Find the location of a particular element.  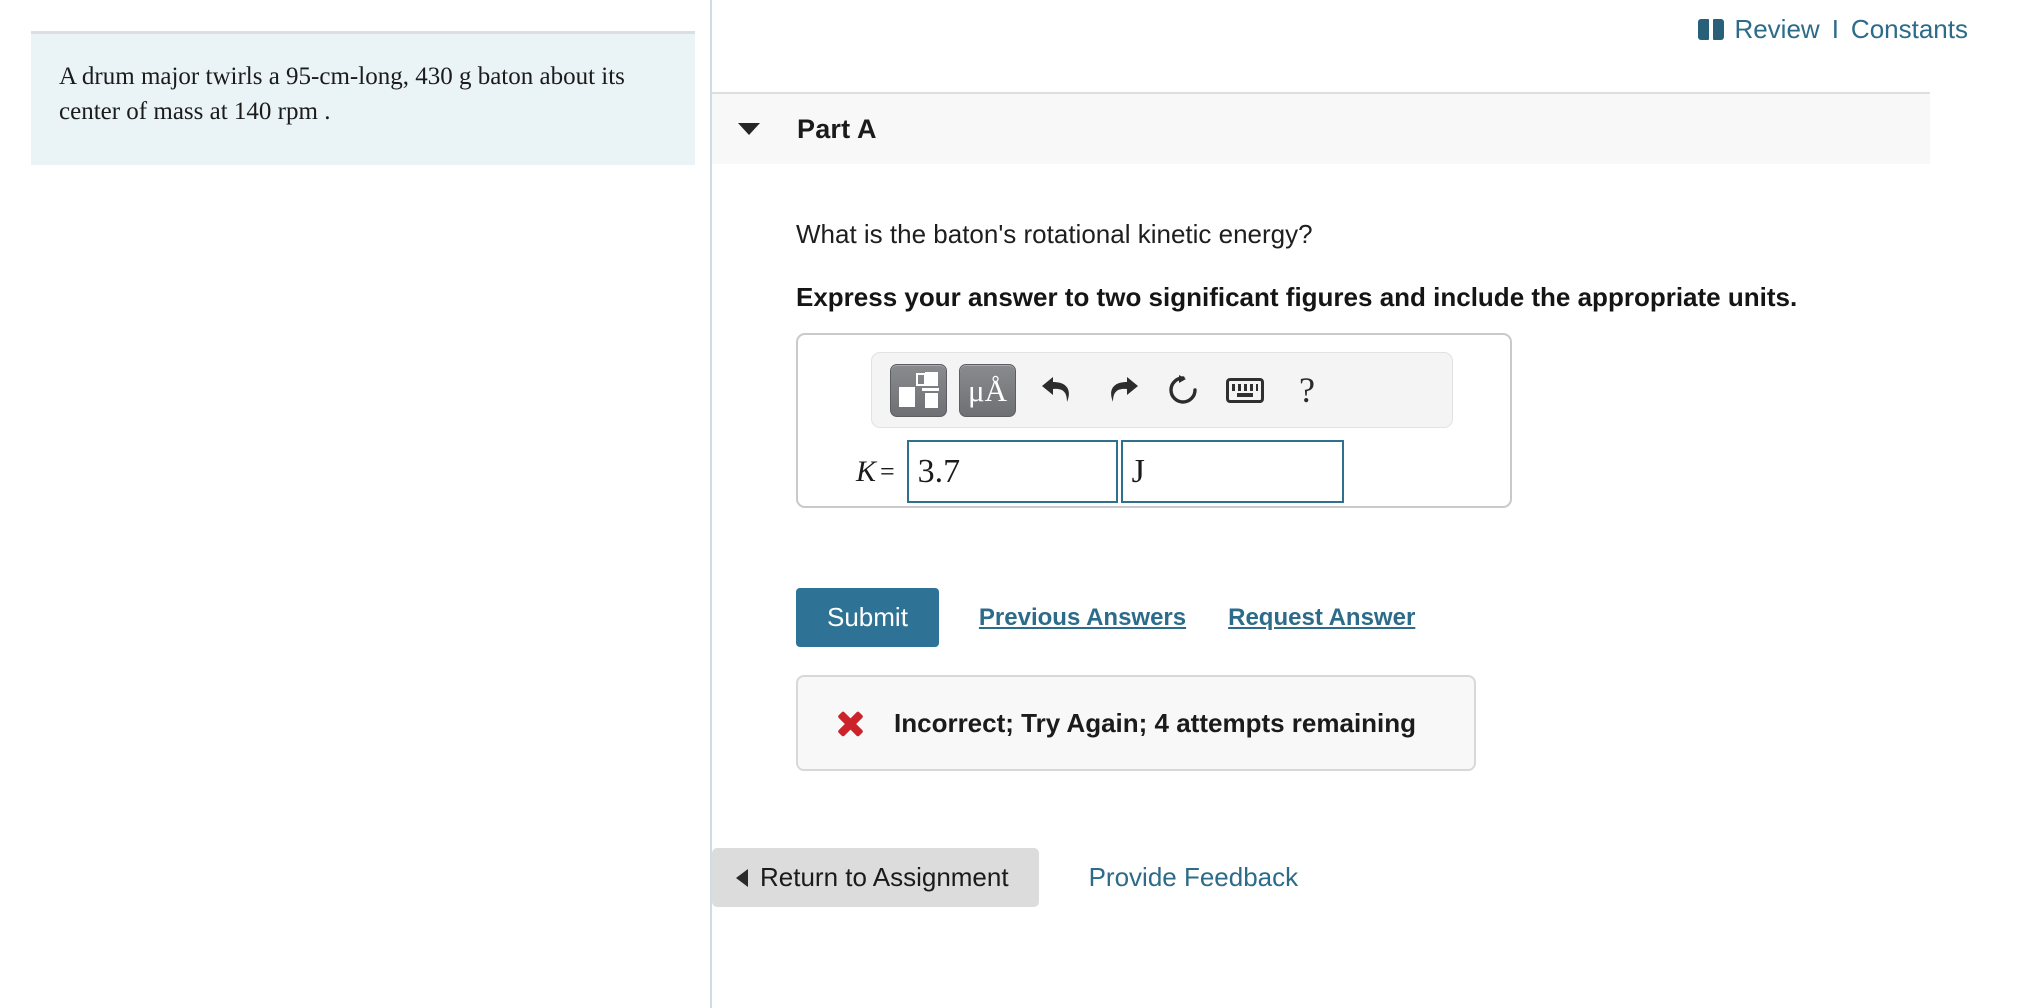

submit-button: Submit is located at coordinates (867, 617).